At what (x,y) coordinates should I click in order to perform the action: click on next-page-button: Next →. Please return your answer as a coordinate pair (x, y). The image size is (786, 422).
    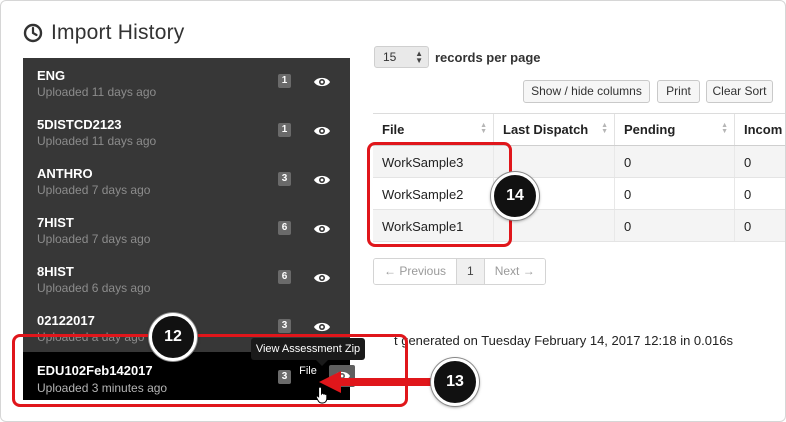
    Looking at the image, I should click on (514, 271).